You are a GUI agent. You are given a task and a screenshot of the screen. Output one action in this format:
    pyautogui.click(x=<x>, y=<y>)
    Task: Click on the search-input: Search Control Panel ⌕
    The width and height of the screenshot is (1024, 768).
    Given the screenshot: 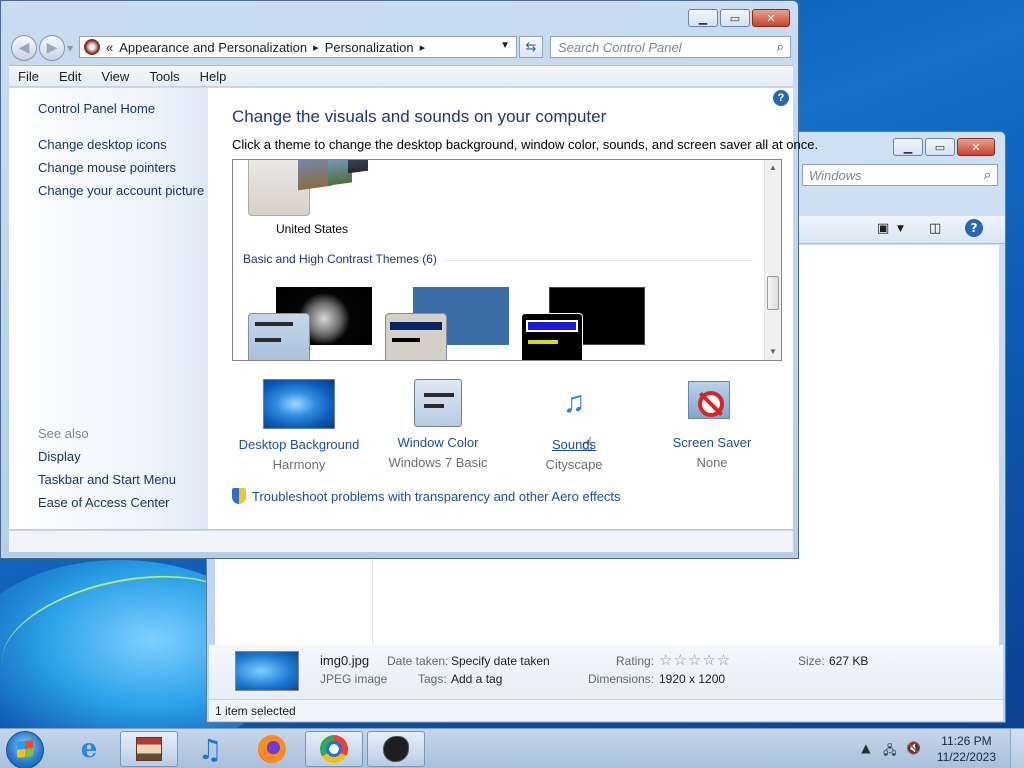 What is the action you would take?
    pyautogui.click(x=670, y=47)
    